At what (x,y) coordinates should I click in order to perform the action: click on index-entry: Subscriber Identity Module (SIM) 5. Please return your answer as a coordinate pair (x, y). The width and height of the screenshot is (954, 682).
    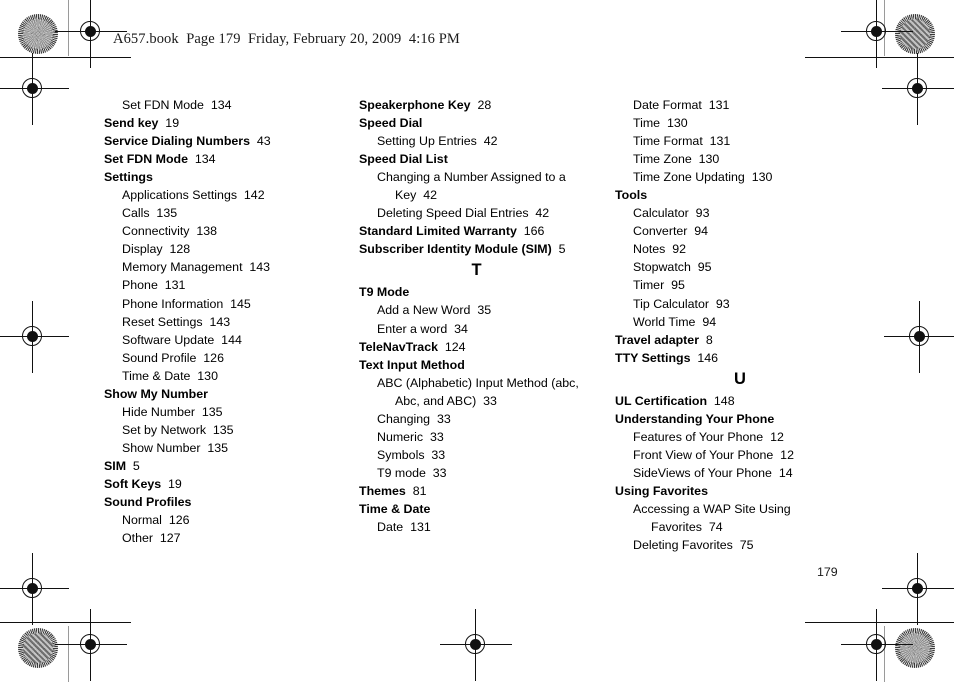
    Looking at the image, I should click on (476, 249).